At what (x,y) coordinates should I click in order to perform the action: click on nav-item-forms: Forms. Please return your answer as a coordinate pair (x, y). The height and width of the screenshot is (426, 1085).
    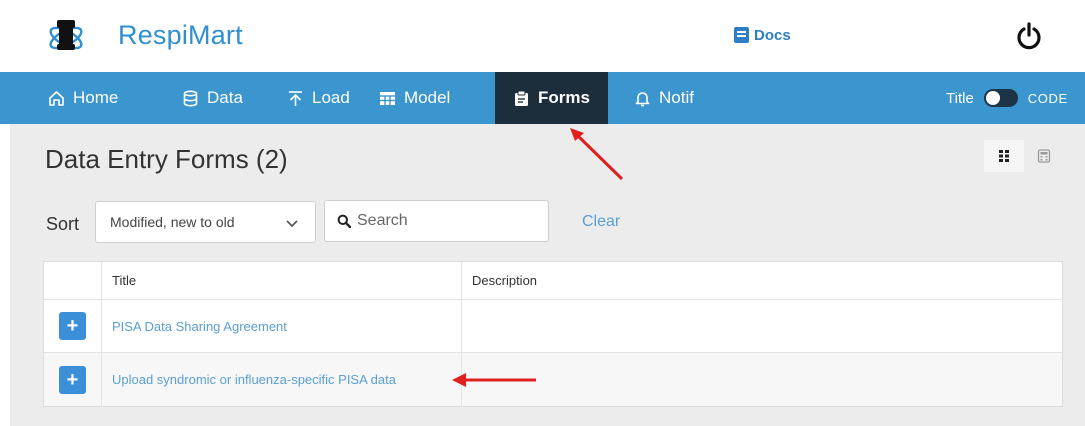
    Looking at the image, I should click on (551, 98).